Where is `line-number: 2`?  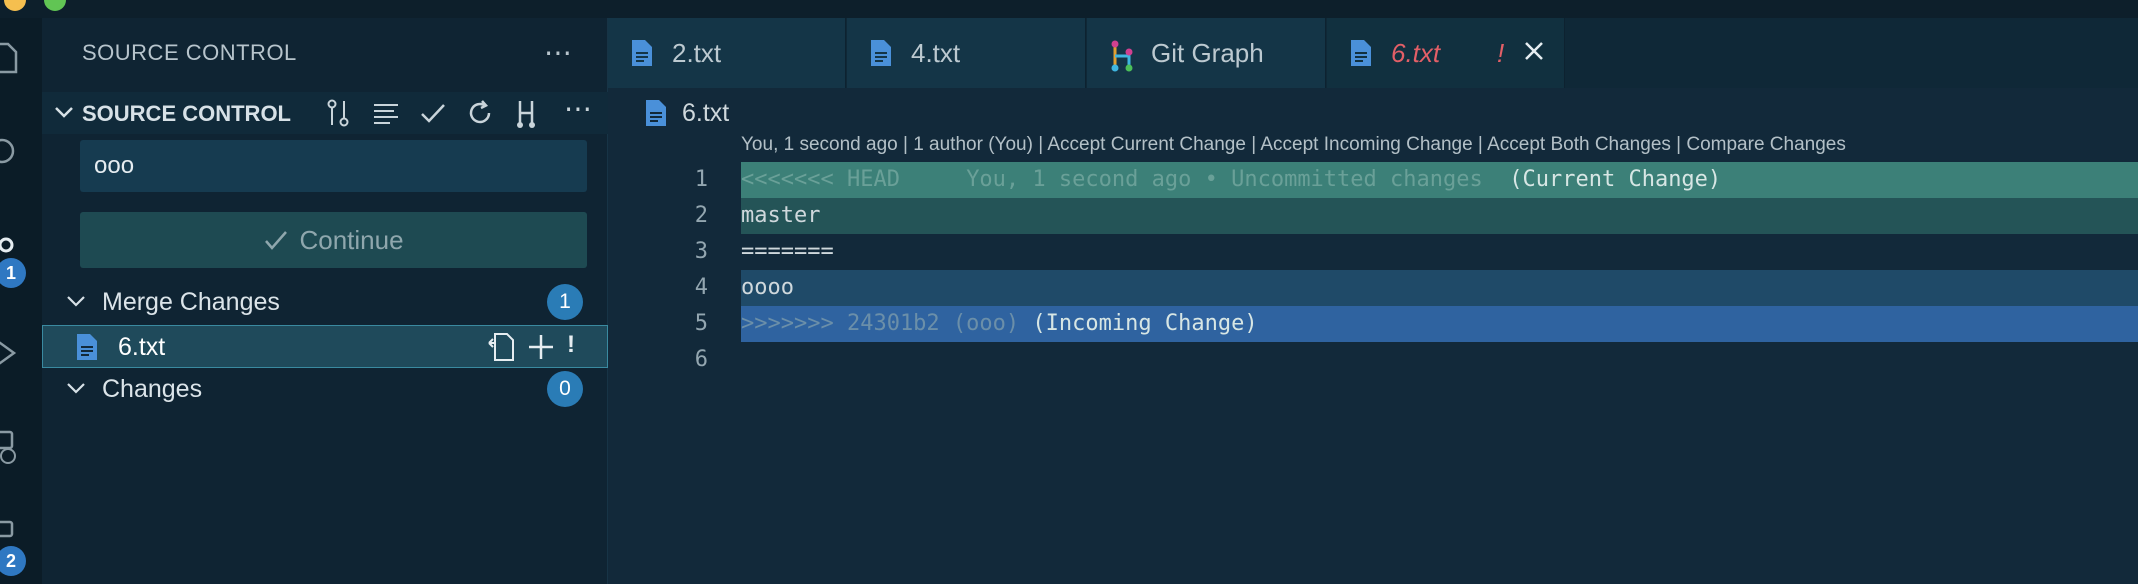 line-number: 2 is located at coordinates (701, 215).